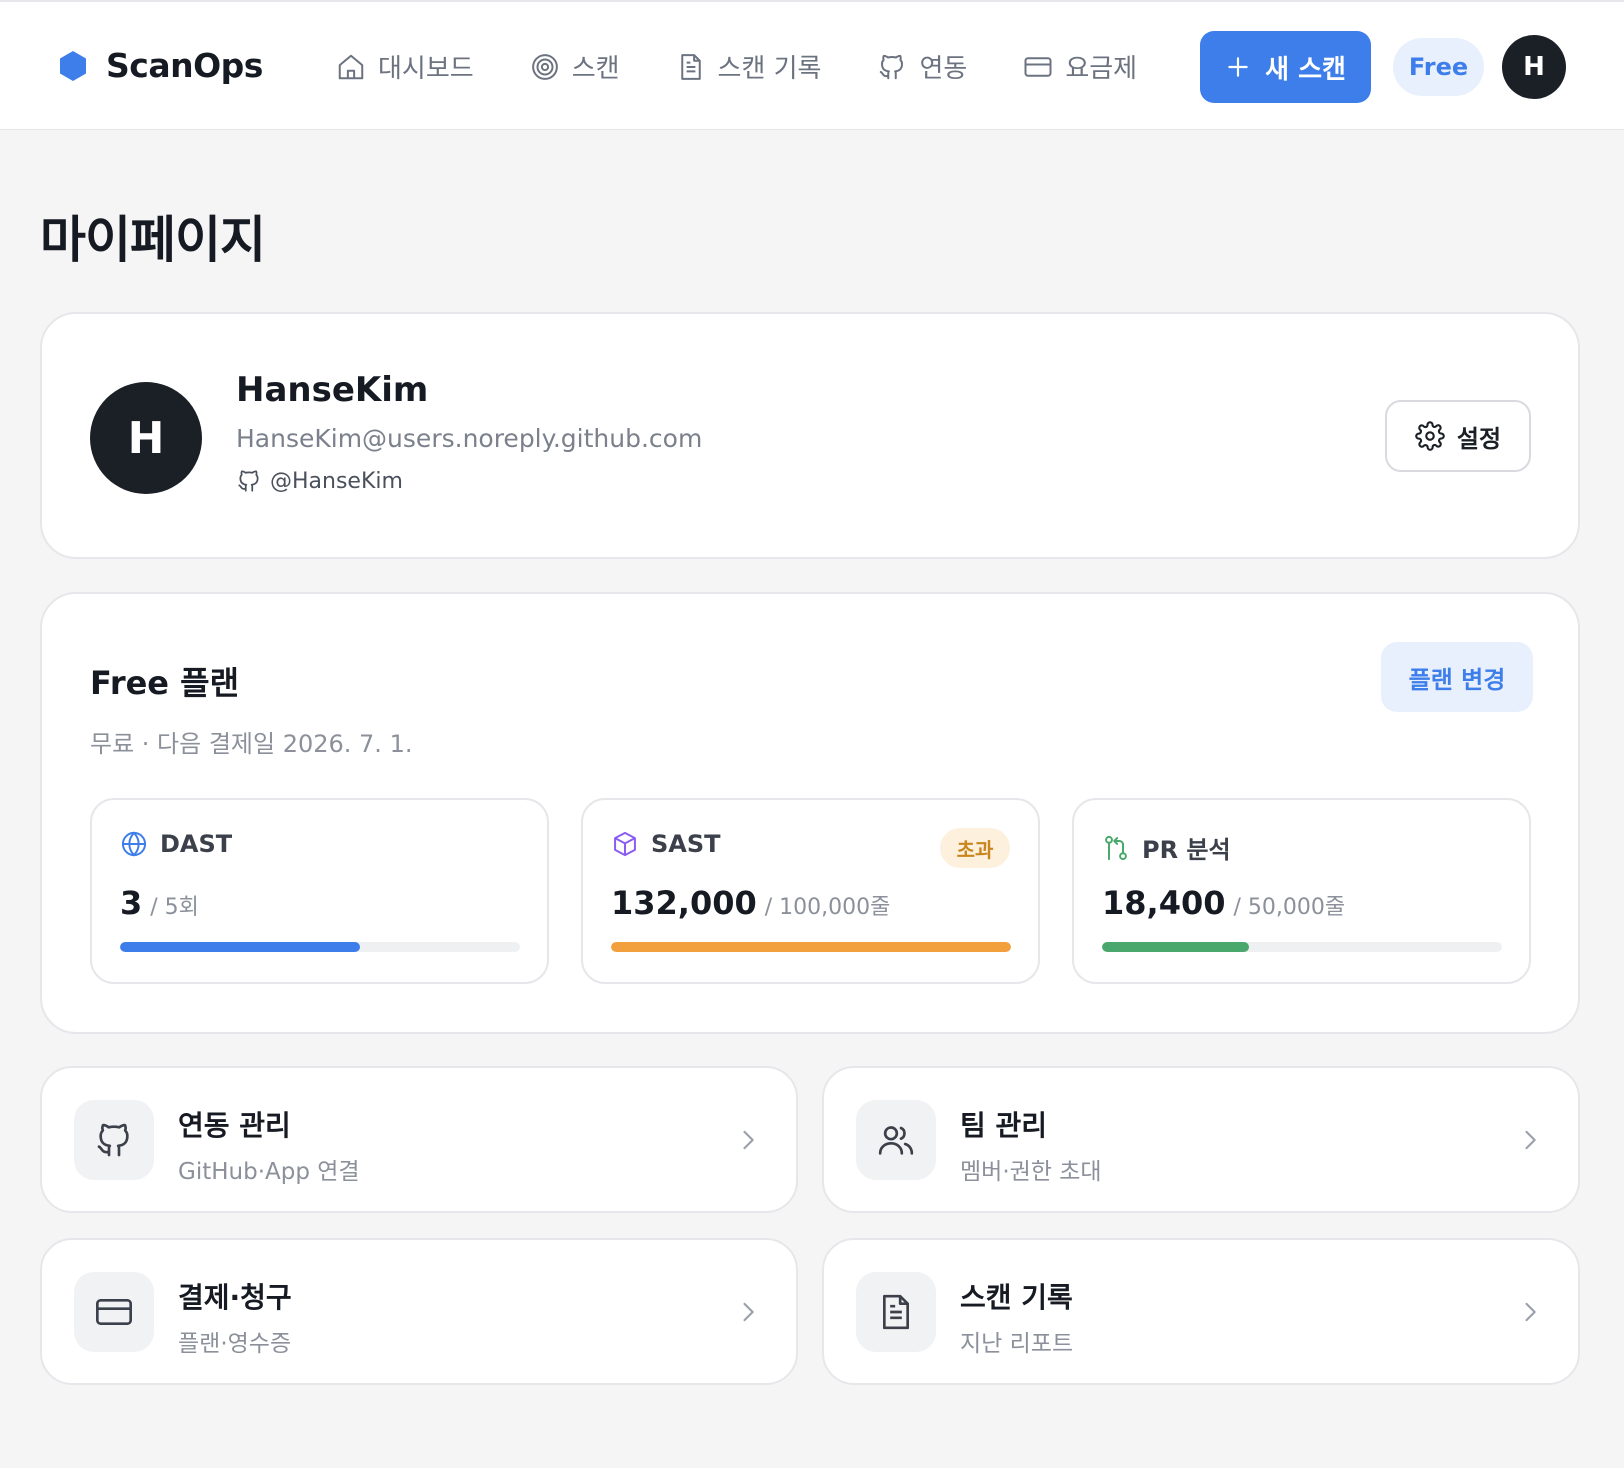  I want to click on nav-item-scan-history: 스캔 기록, so click(749, 66).